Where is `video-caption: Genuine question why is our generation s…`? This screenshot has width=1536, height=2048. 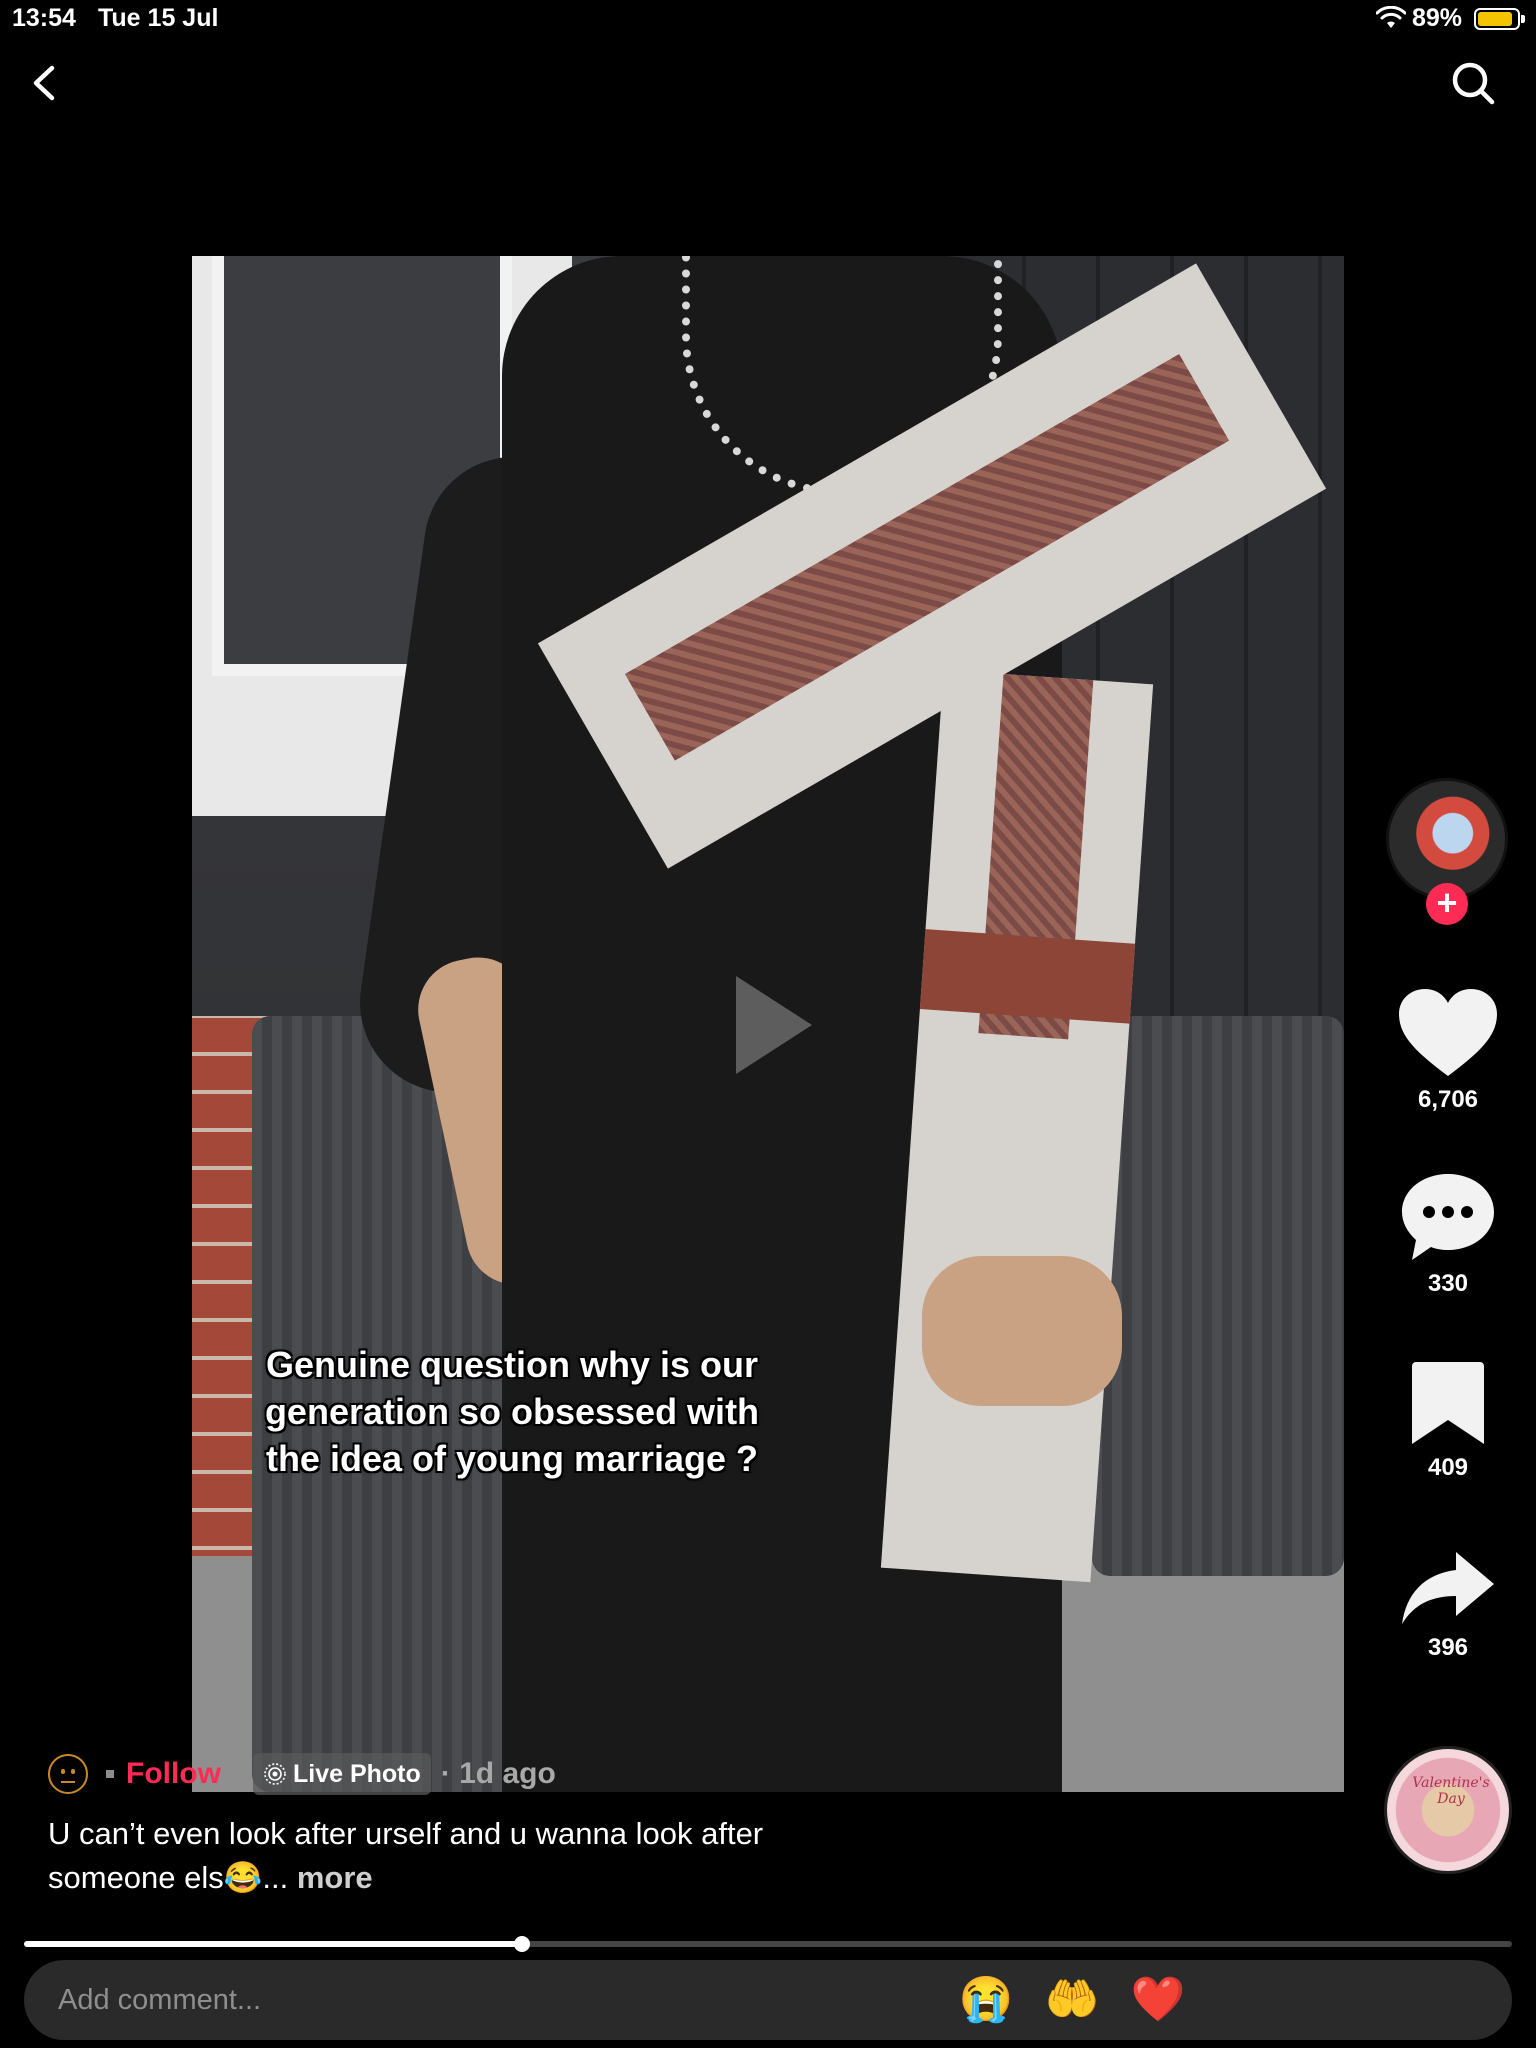
video-caption: Genuine question why is our generation s… is located at coordinates (512, 1411).